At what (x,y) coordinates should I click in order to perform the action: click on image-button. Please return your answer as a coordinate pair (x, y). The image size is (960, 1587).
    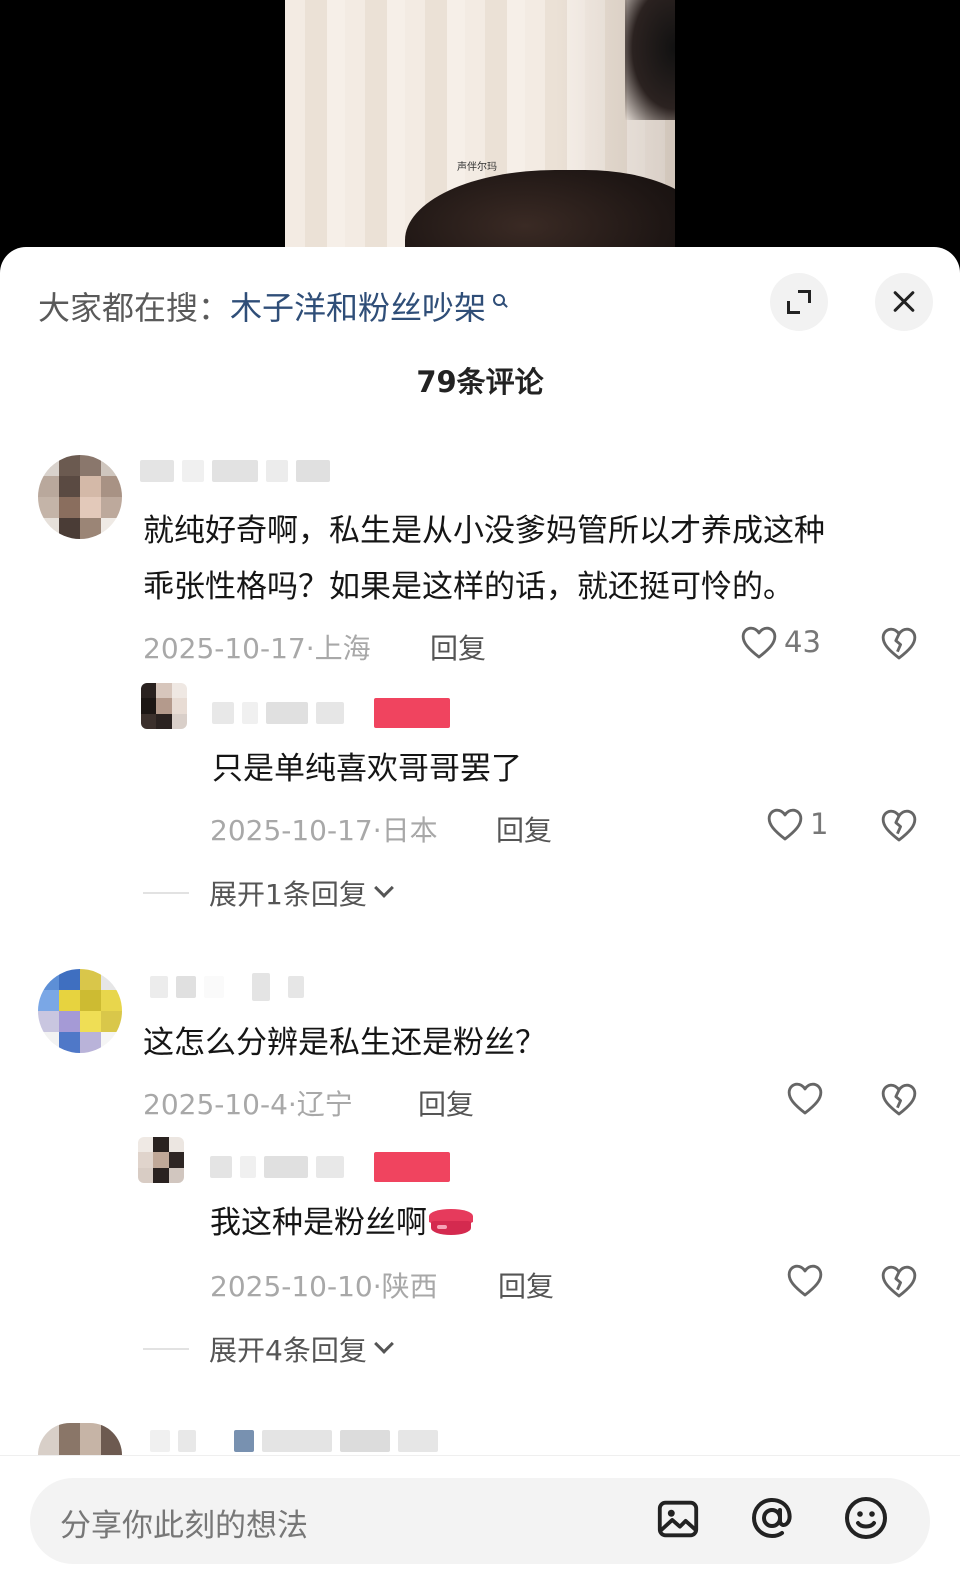
    Looking at the image, I should click on (678, 1521).